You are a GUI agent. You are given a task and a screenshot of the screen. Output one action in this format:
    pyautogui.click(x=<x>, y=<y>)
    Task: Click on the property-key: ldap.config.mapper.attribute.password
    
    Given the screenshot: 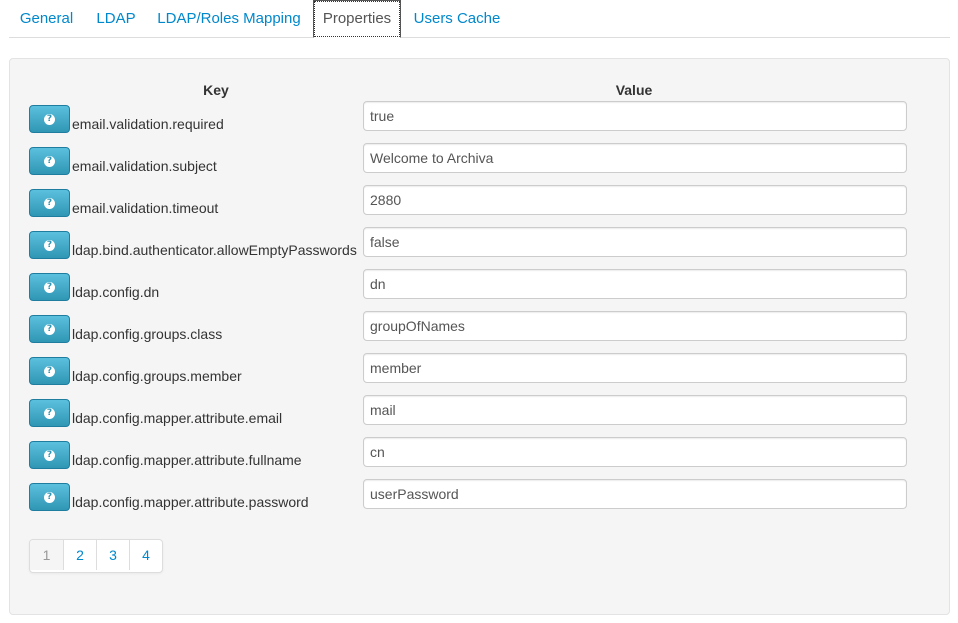 What is the action you would take?
    pyautogui.click(x=190, y=502)
    